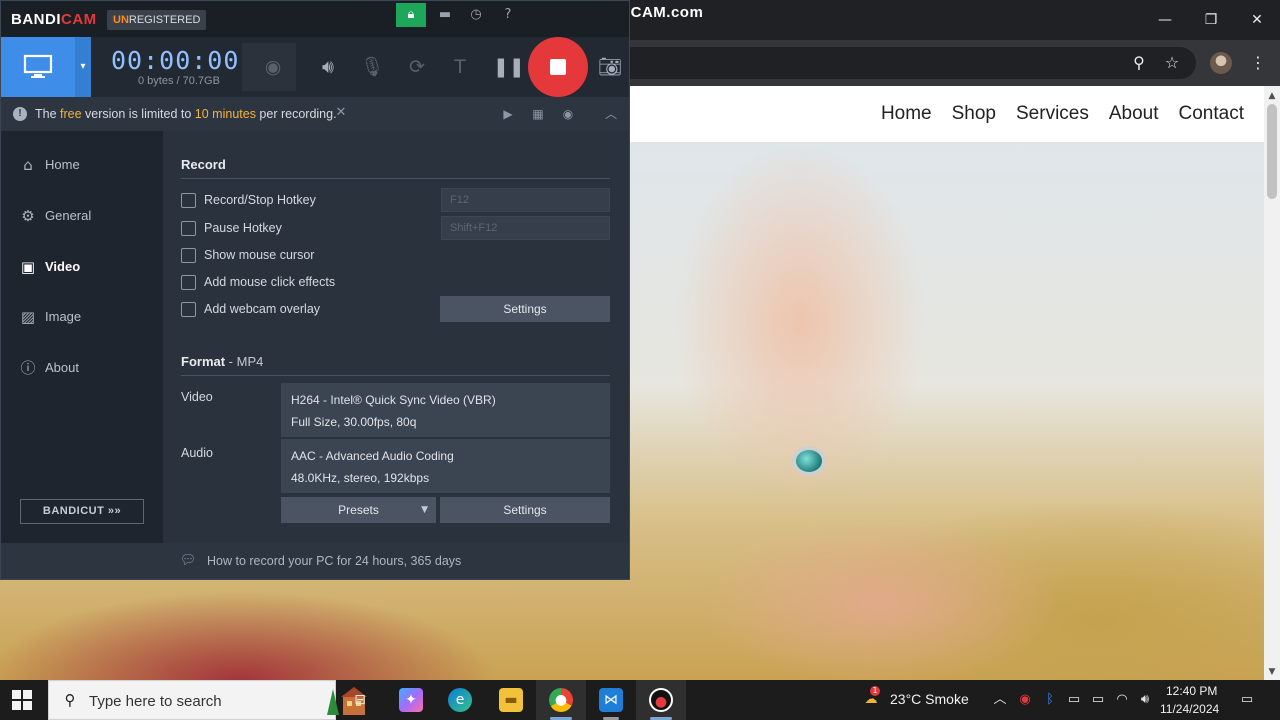 This screenshot has height=720, width=1280. Describe the element at coordinates (393, 400) in the screenshot. I see `video-codec-text: H264 - Intel® Quick Sync Video (VBR)` at that location.